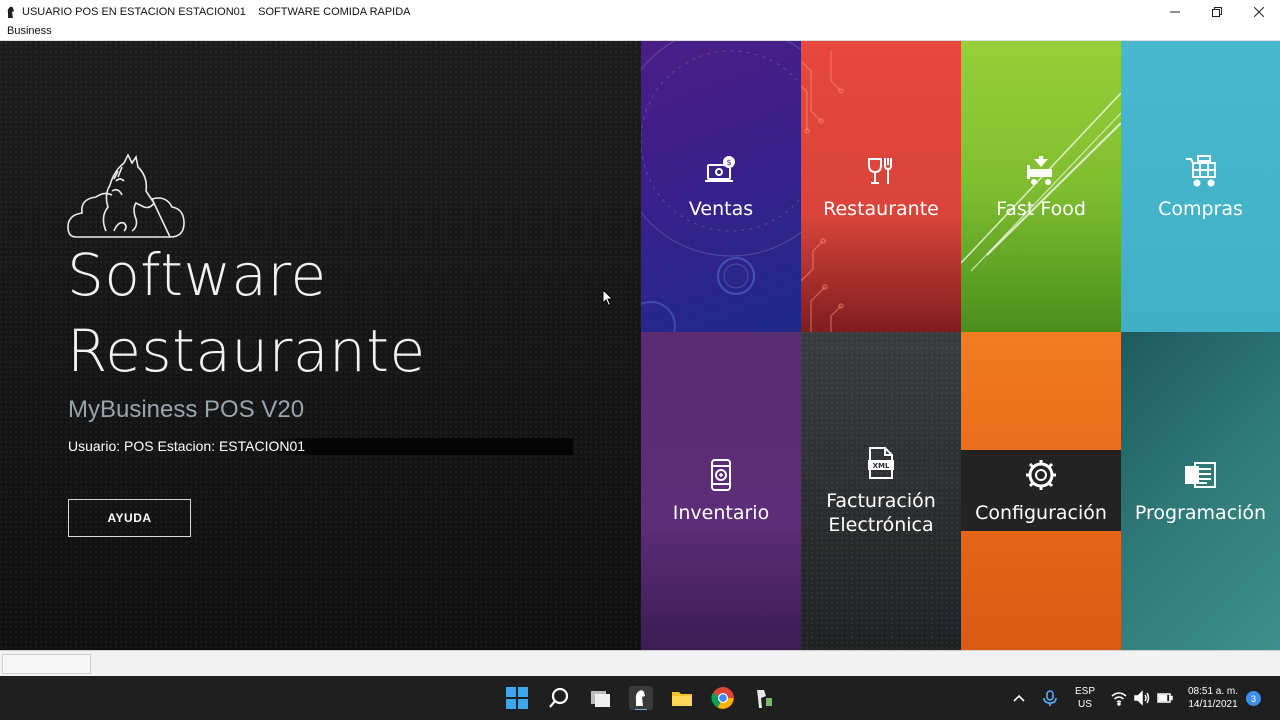 This screenshot has height=720, width=1280. What do you see at coordinates (1041, 208) in the screenshot?
I see `tile-label: Fast Food` at bounding box center [1041, 208].